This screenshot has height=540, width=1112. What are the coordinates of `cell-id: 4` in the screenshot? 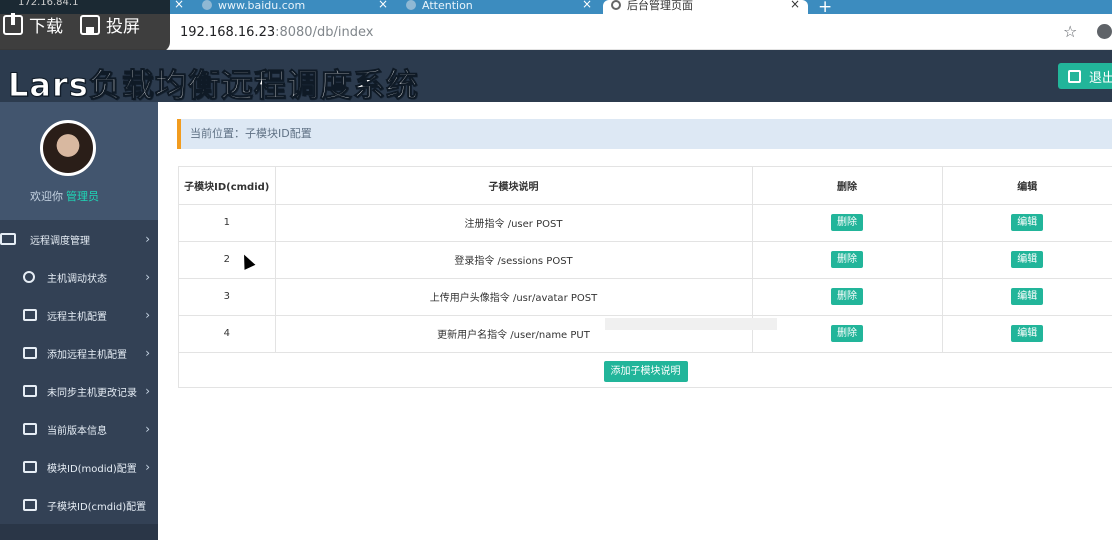 It's located at (227, 334).